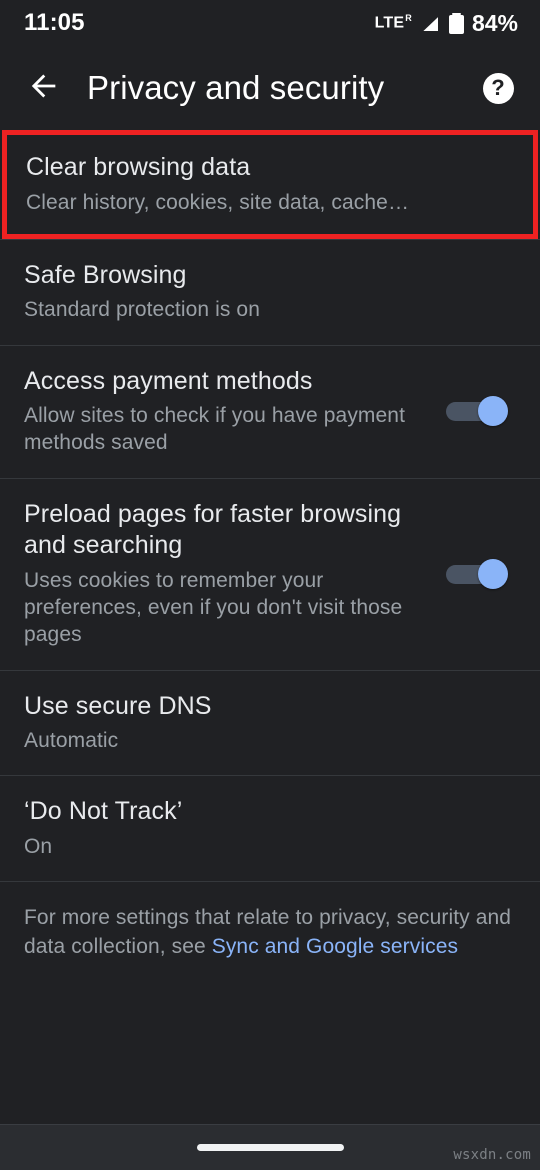  I want to click on back-arrow-icon, so click(44, 88).